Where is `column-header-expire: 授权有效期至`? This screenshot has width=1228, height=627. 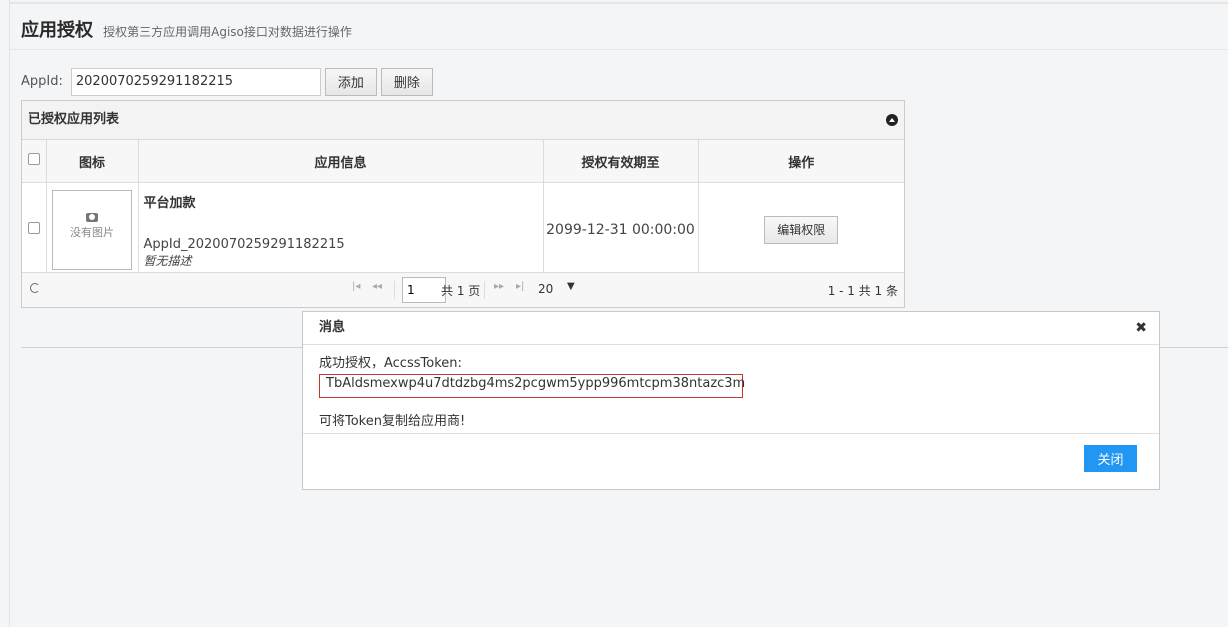
column-header-expire: 授权有效期至 is located at coordinates (621, 161).